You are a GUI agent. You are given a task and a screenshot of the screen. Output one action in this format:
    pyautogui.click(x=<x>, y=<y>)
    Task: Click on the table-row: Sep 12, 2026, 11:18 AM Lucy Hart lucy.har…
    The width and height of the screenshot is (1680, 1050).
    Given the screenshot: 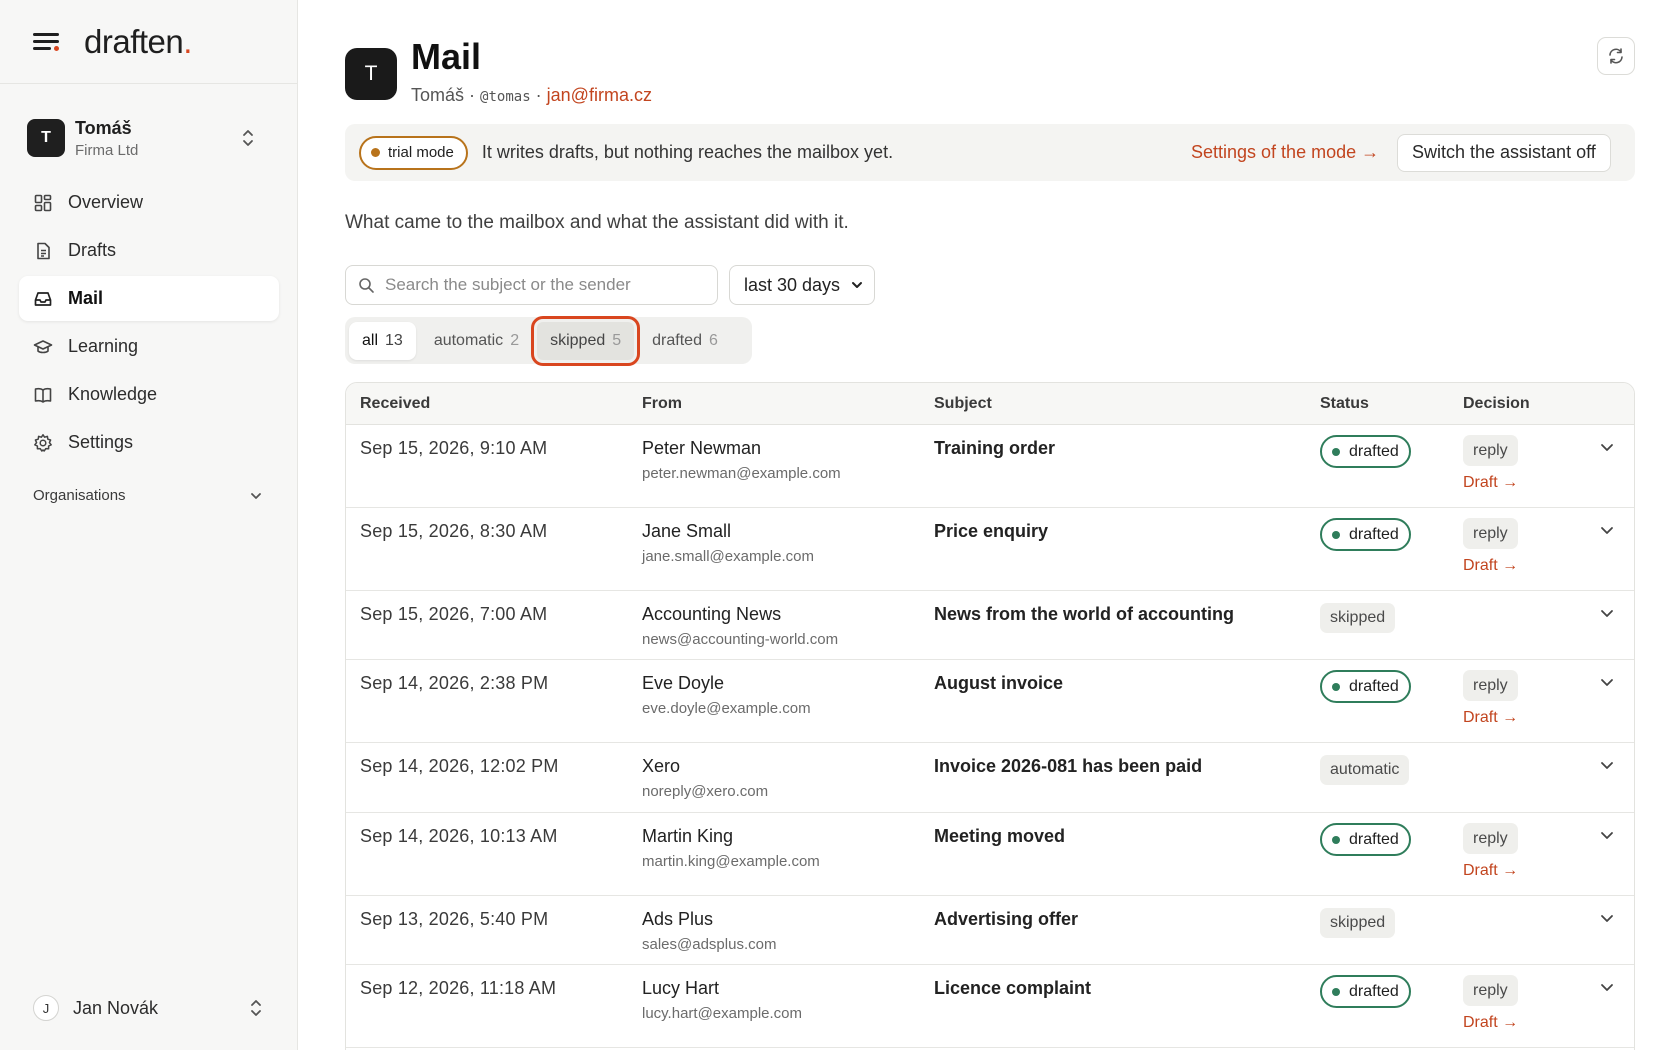 What is the action you would take?
    pyautogui.click(x=990, y=1006)
    